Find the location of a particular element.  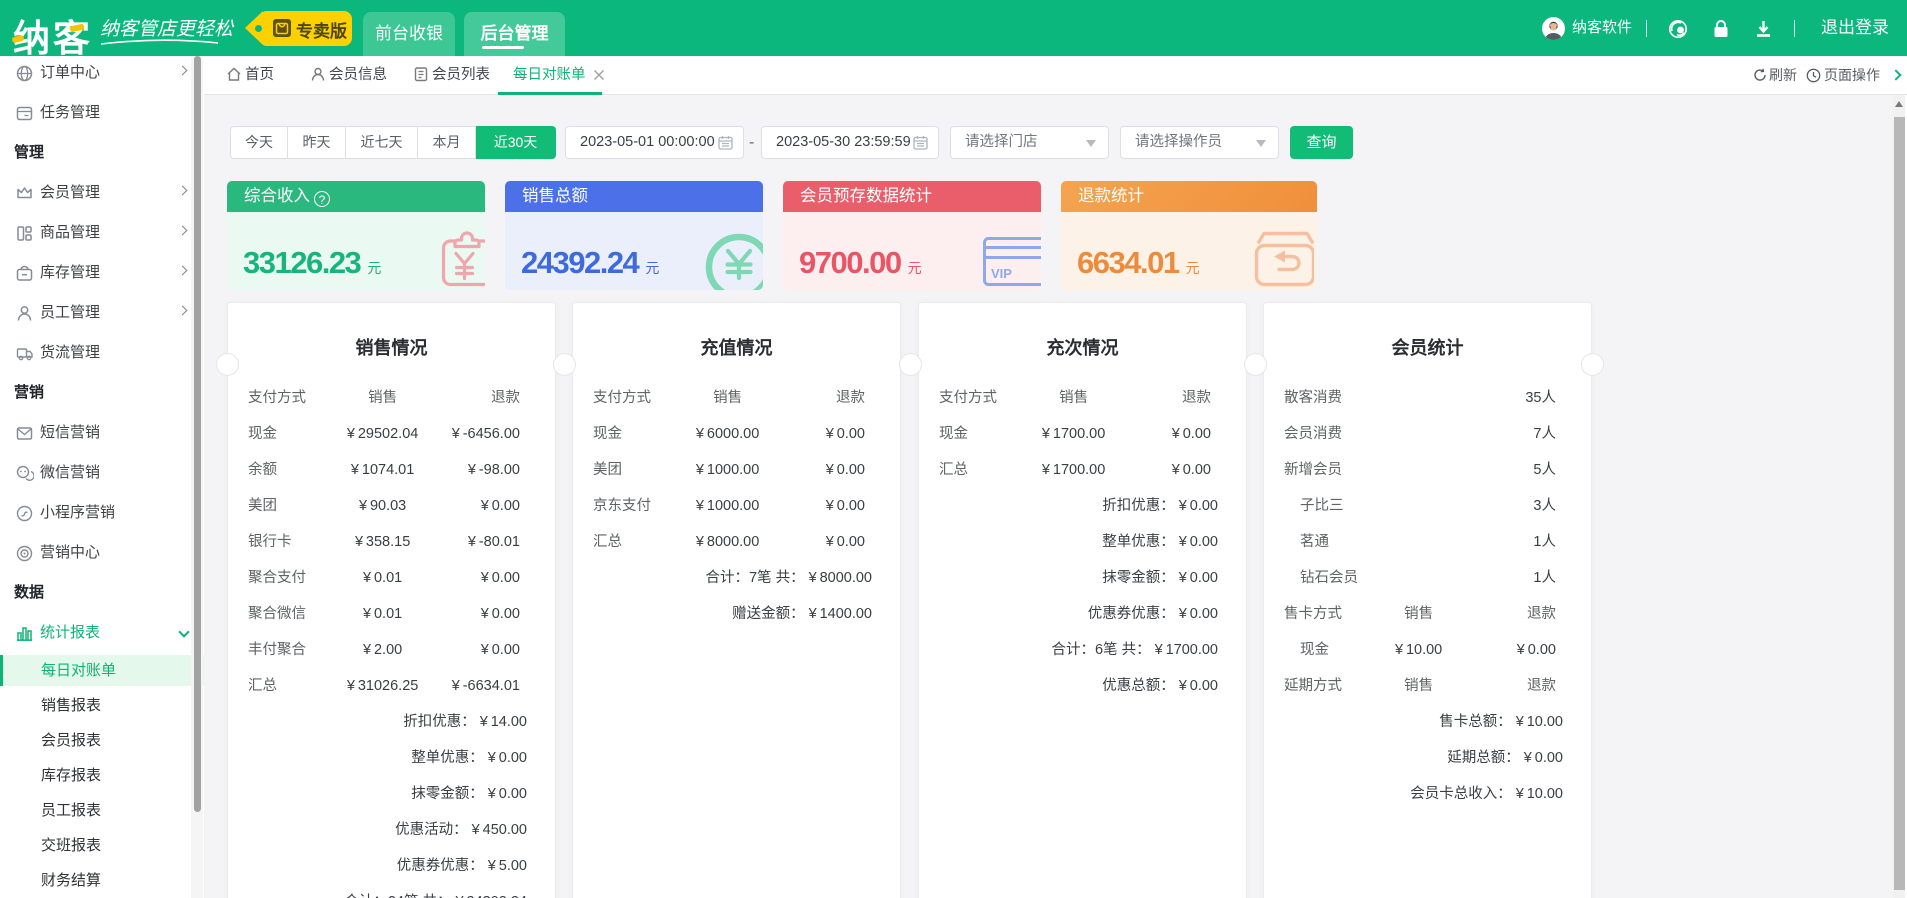

svg-text: VIP is located at coordinates (1001, 273).